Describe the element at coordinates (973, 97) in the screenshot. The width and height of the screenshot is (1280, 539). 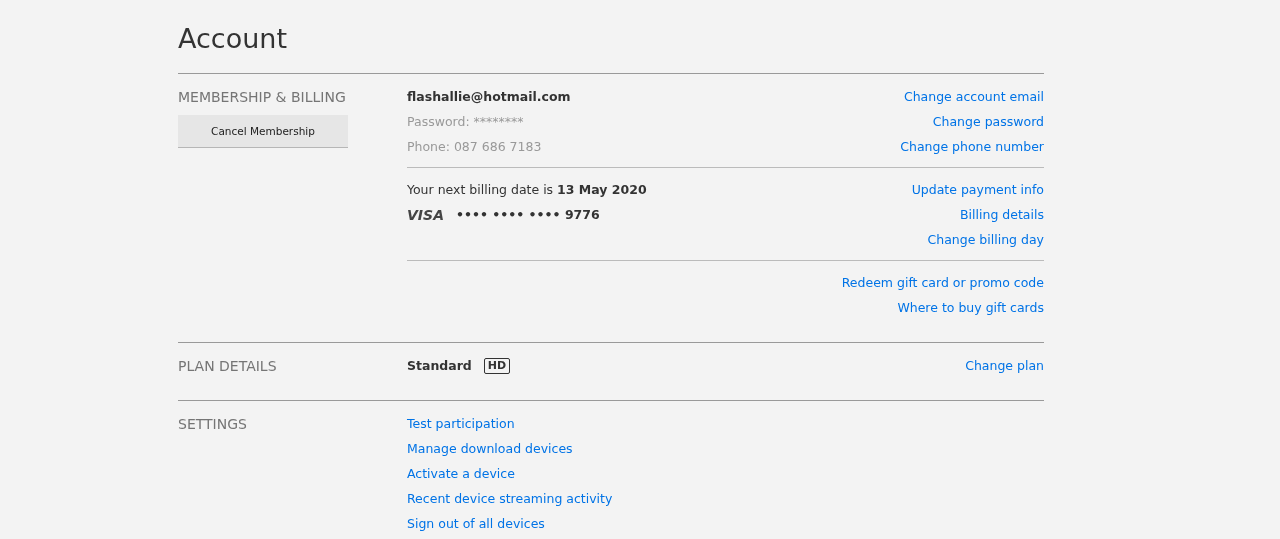
I see `account-link: Change account email` at that location.